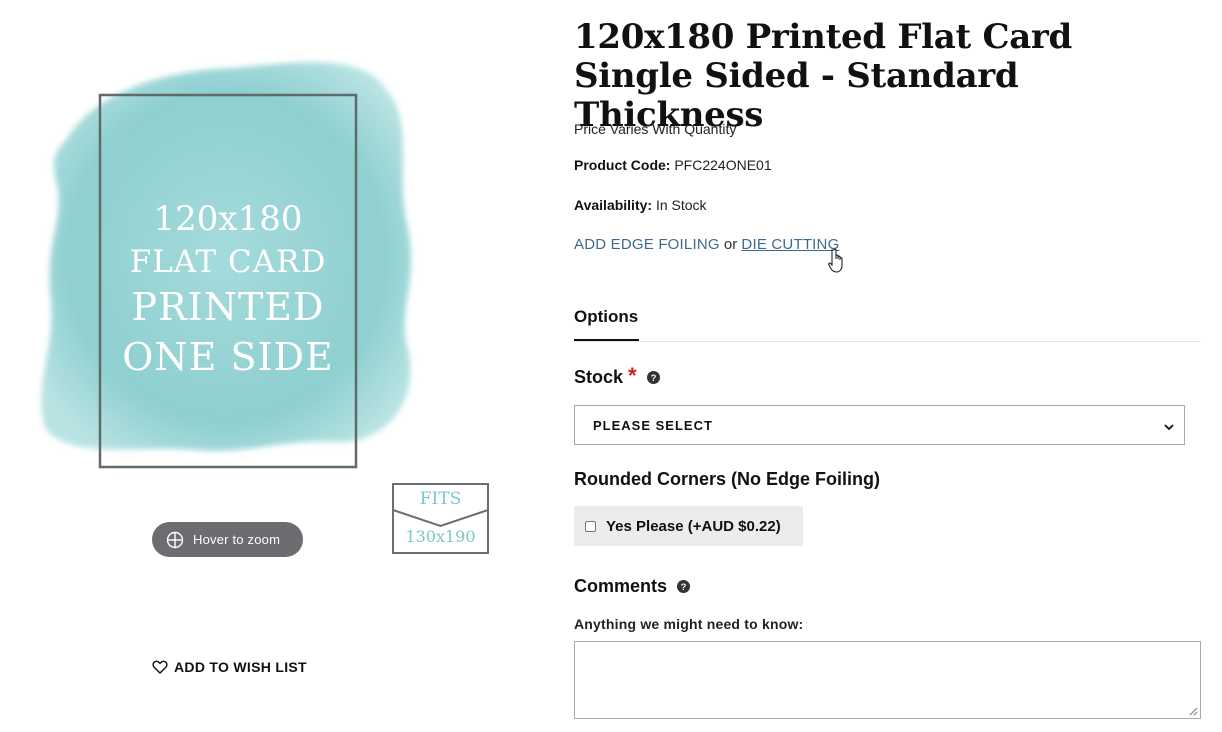  Describe the element at coordinates (887, 324) in the screenshot. I see `options-tab-bar: Options` at that location.